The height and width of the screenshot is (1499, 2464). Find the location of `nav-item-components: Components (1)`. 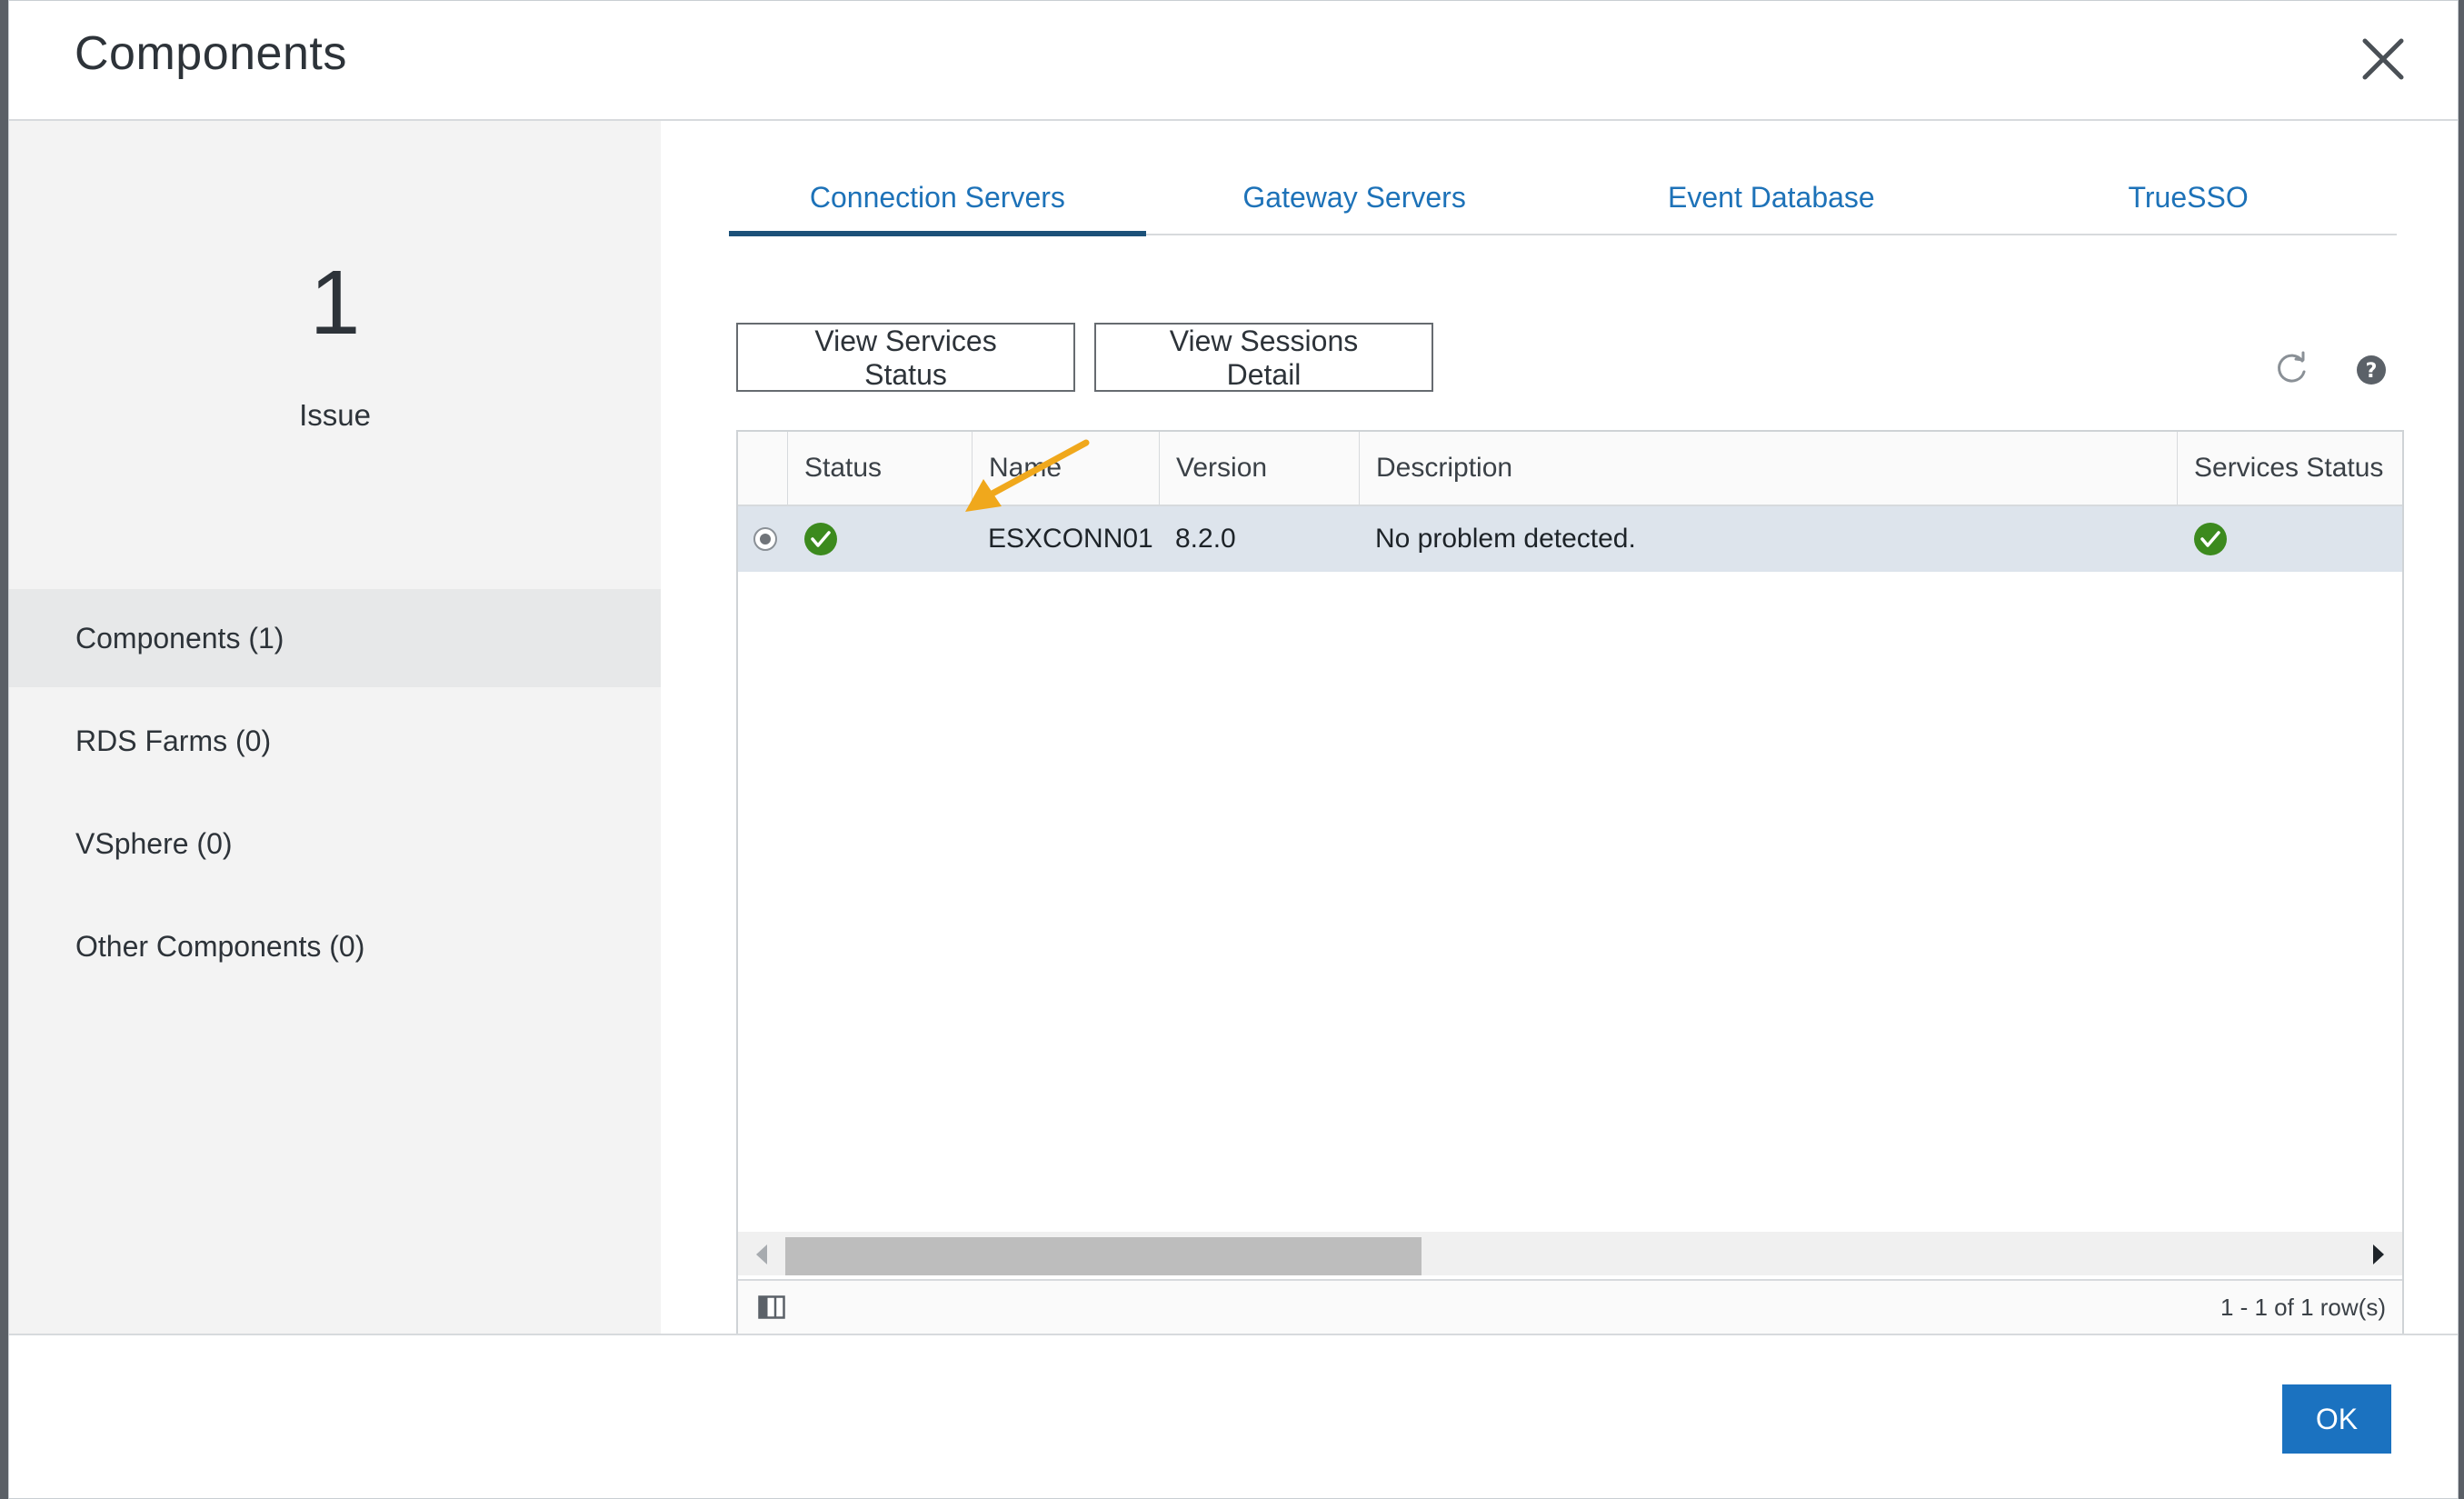

nav-item-components: Components (1) is located at coordinates (335, 638).